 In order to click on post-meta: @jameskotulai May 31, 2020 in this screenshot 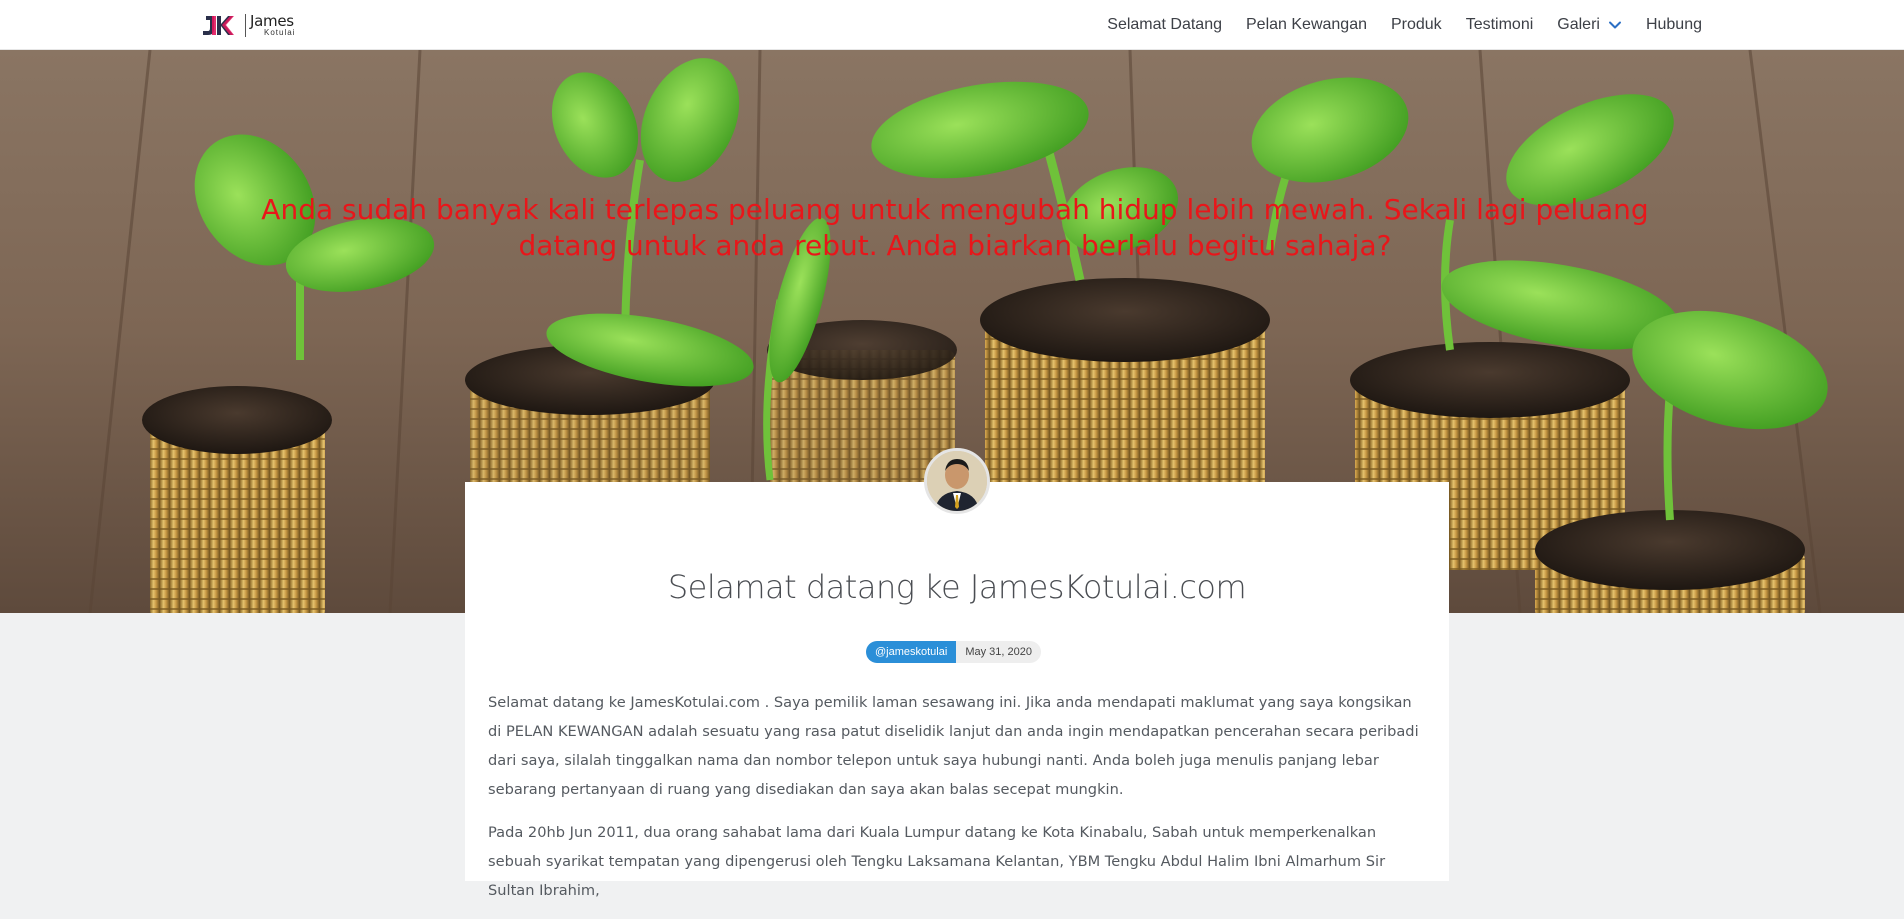, I will do `click(953, 652)`.